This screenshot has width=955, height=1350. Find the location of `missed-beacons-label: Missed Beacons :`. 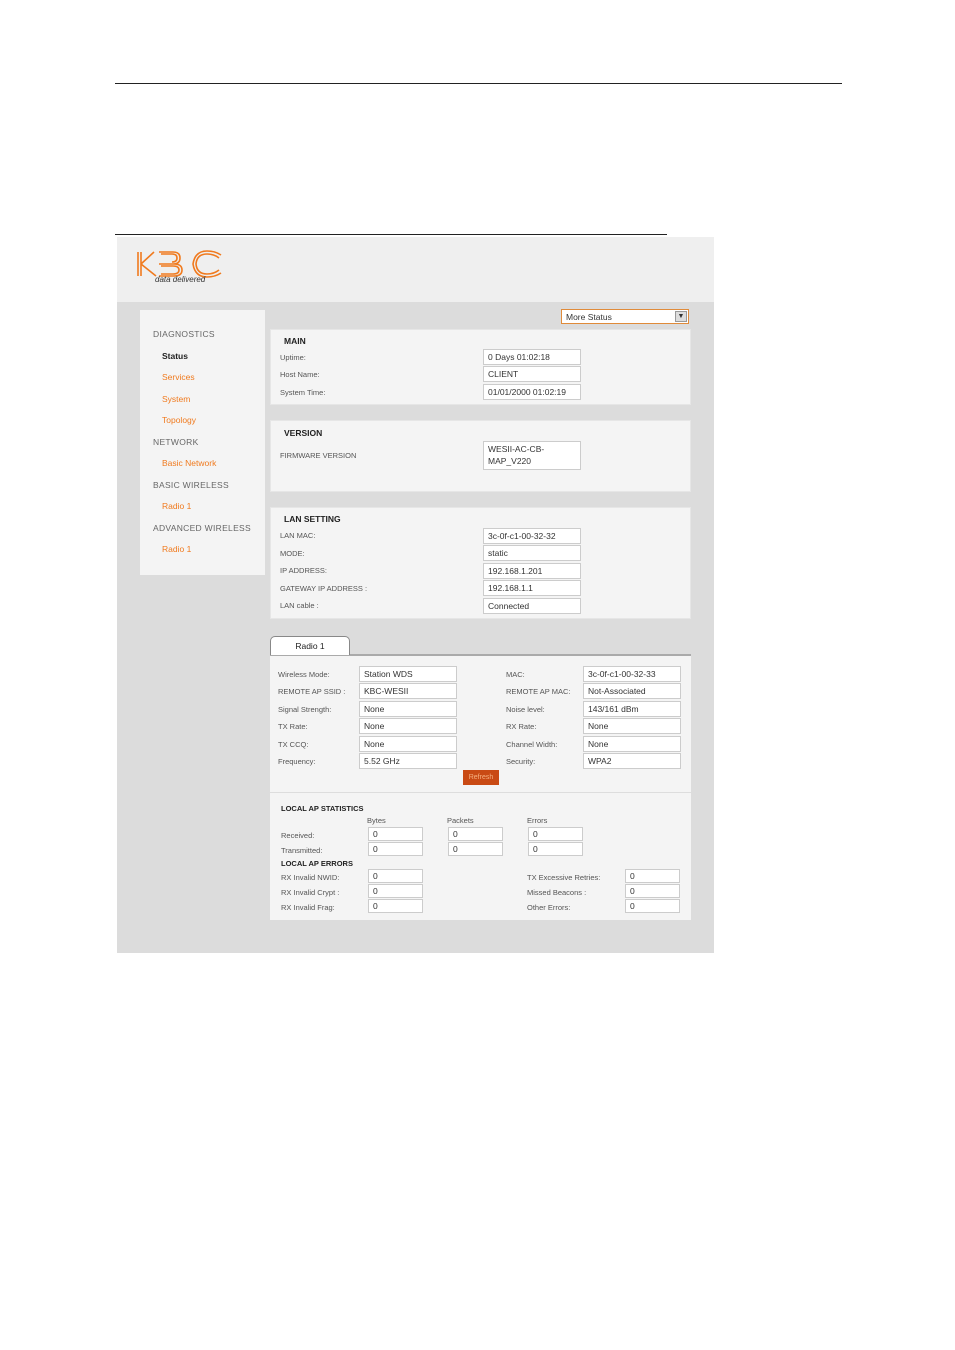

missed-beacons-label: Missed Beacons : is located at coordinates (557, 892).